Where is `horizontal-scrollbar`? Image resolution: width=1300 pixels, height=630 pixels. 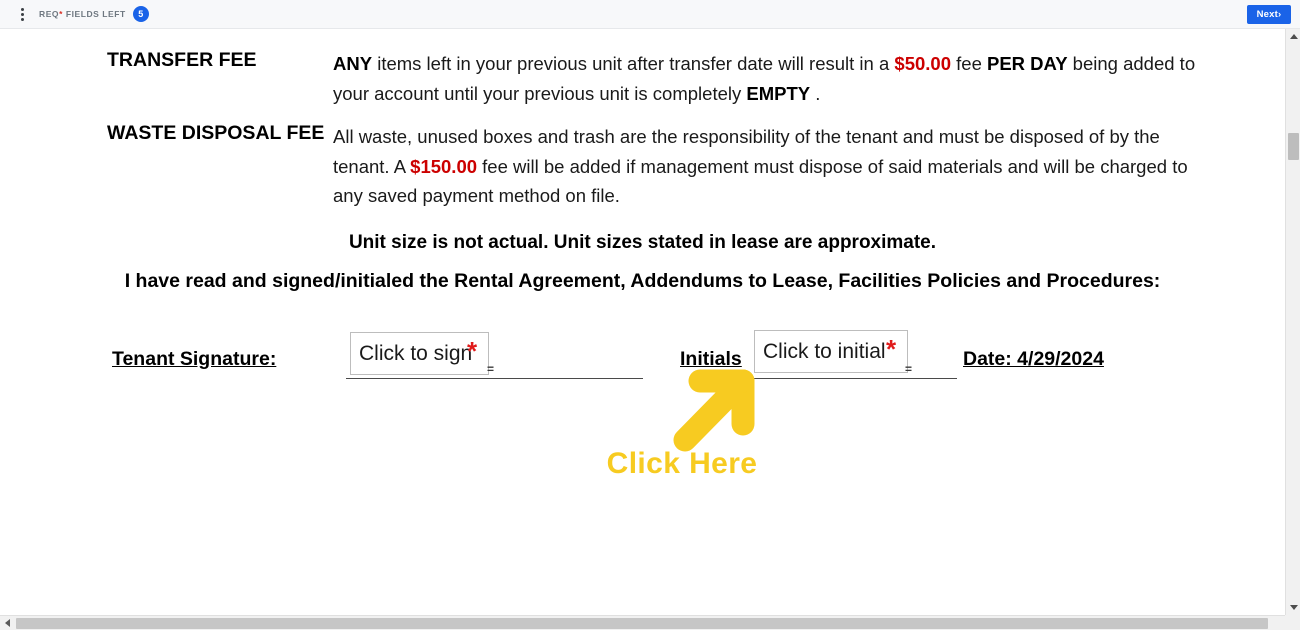
horizontal-scrollbar is located at coordinates (650, 622).